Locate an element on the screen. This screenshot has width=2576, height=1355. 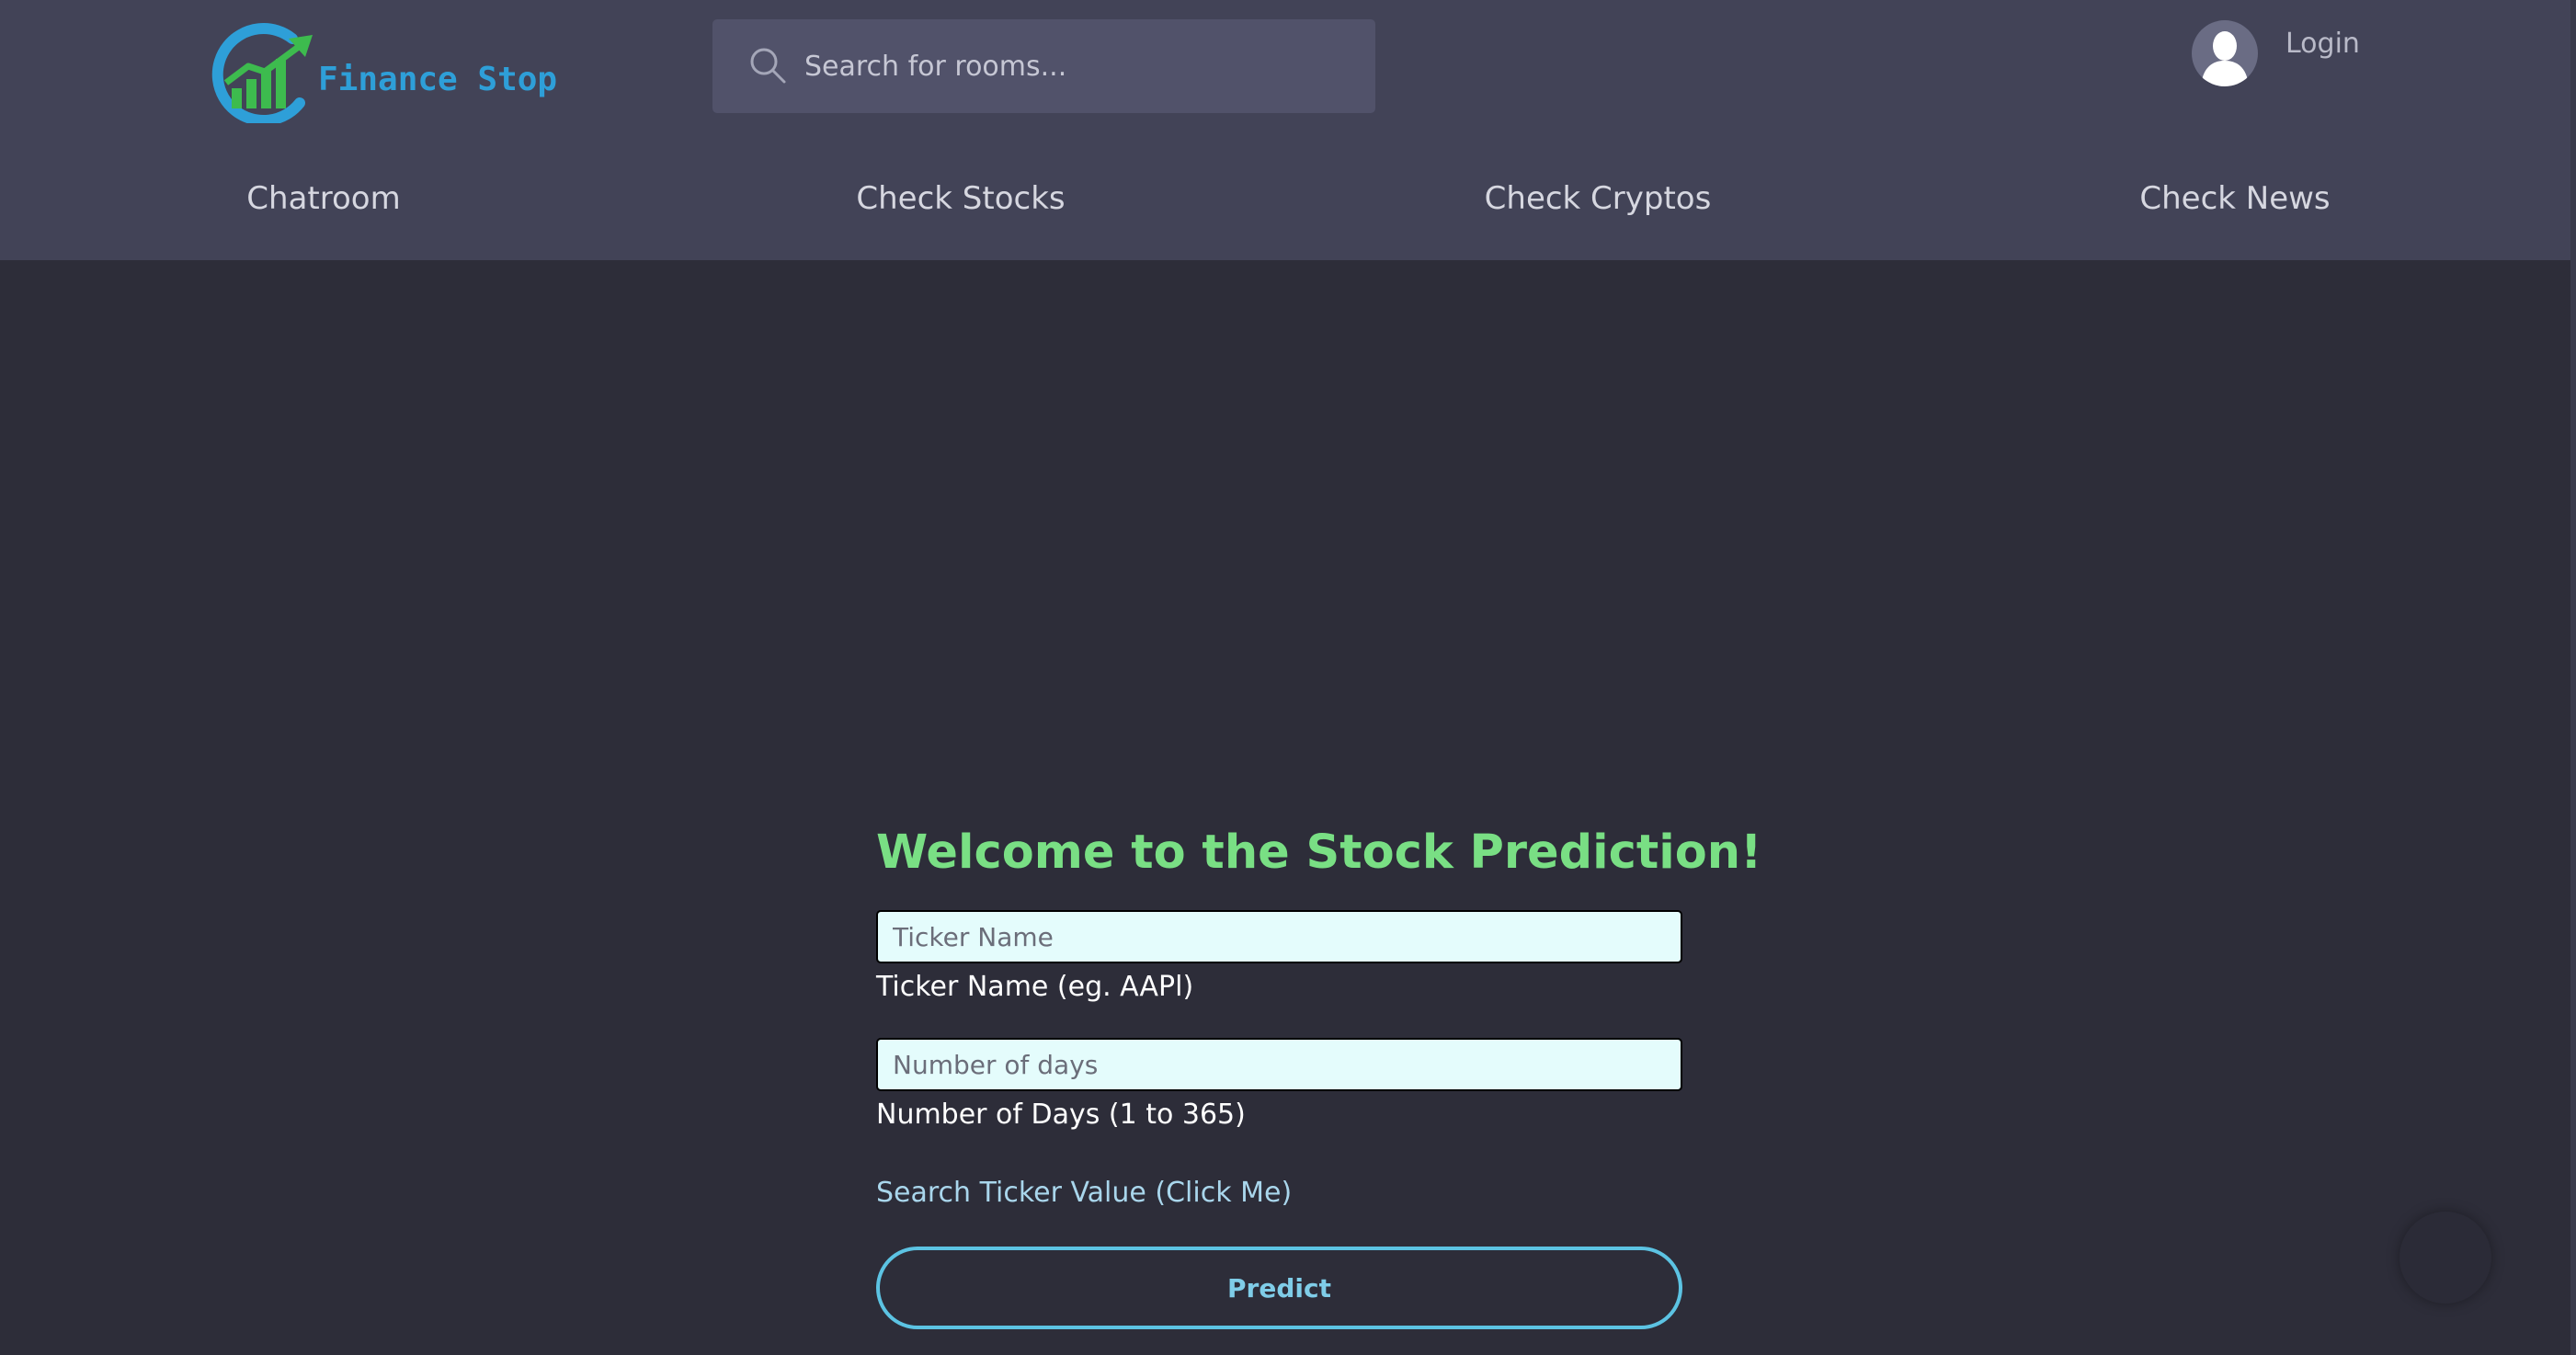
logo-text: Finance Stop is located at coordinates (438, 79).